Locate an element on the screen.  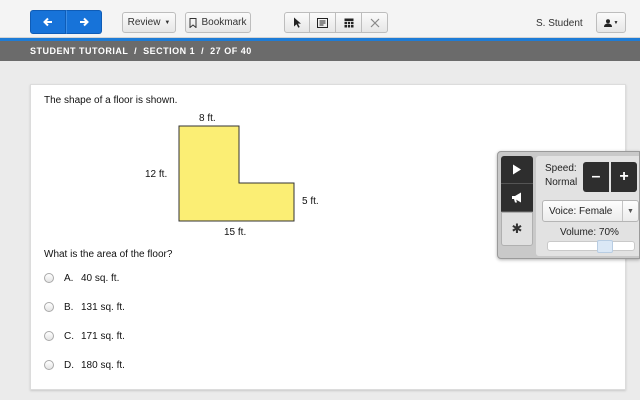
speed-label: Speed: Normal is located at coordinates (561, 176).